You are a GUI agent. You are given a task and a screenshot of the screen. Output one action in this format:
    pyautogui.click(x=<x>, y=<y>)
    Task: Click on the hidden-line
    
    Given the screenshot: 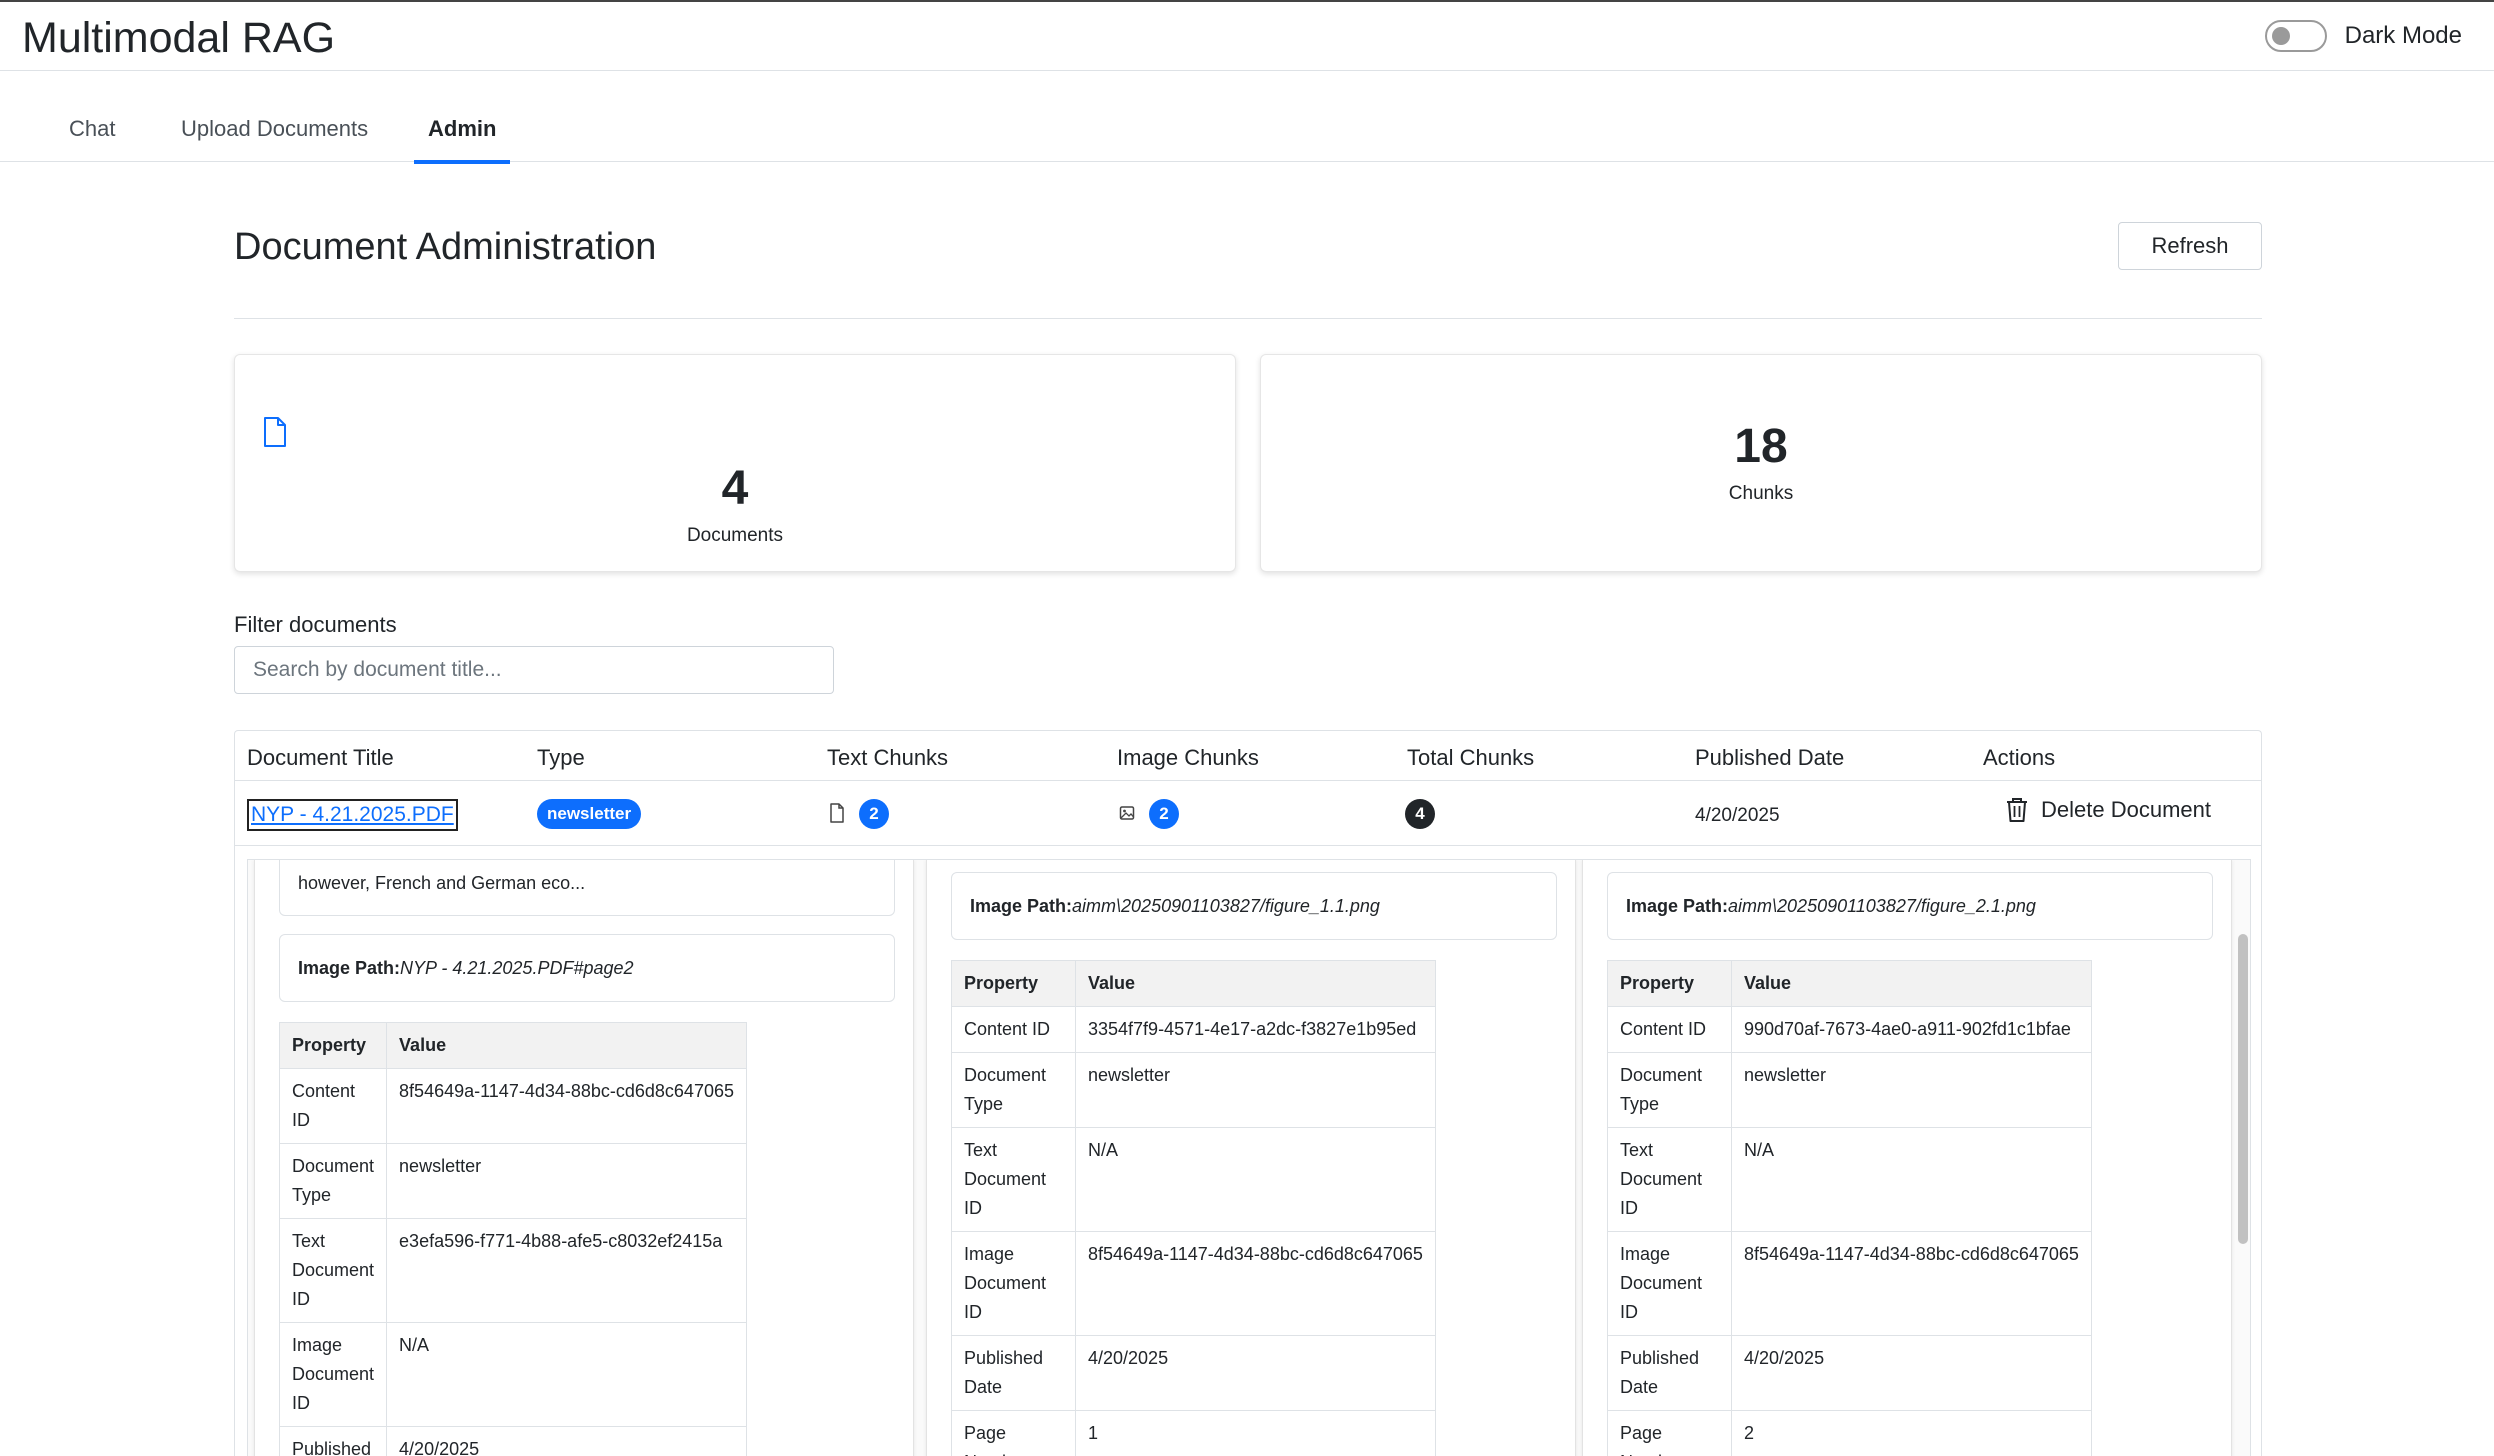 What is the action you would take?
    pyautogui.click(x=587, y=864)
    